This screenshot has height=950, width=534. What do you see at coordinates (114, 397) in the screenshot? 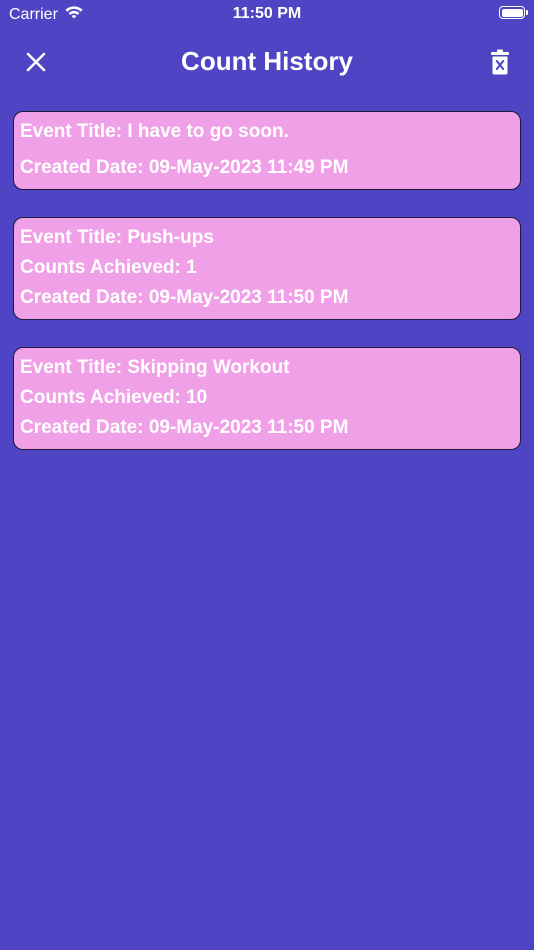
I see `counts-achieved: Counts Achieved: 10` at bounding box center [114, 397].